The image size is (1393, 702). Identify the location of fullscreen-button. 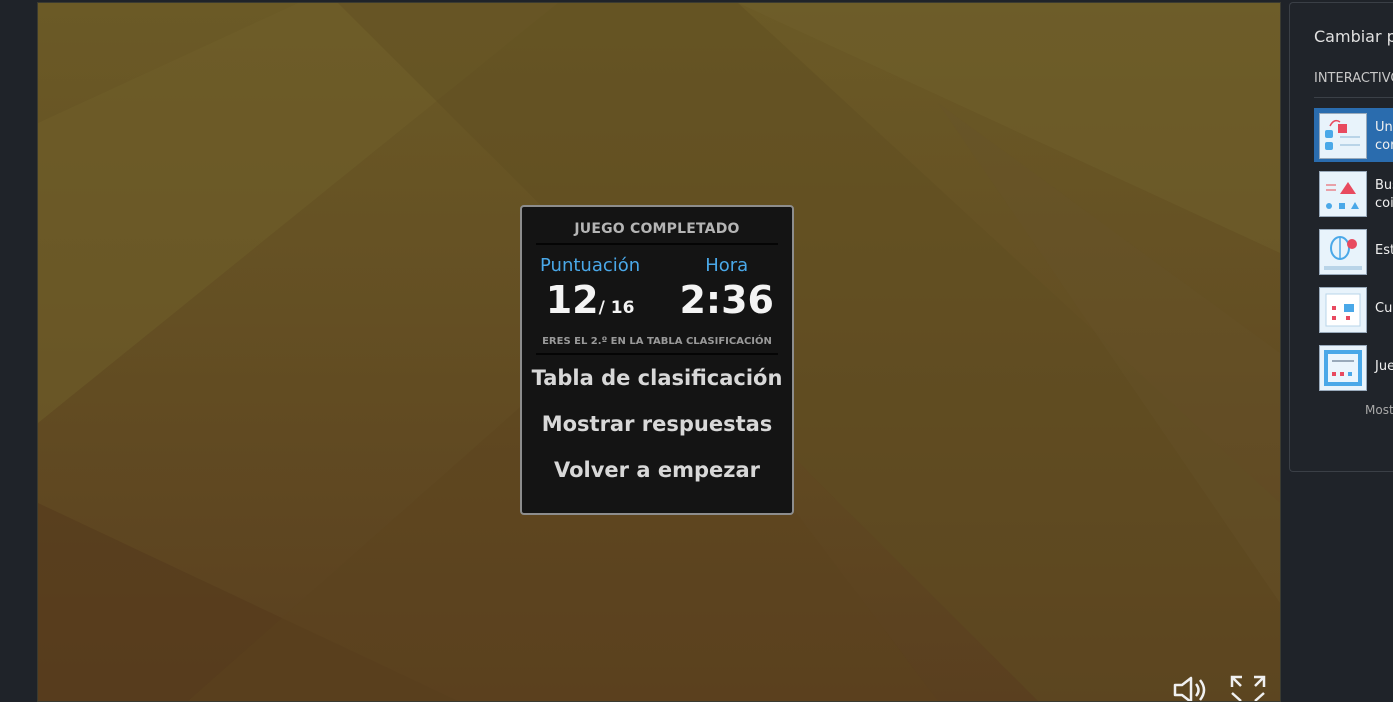
(1248, 688).